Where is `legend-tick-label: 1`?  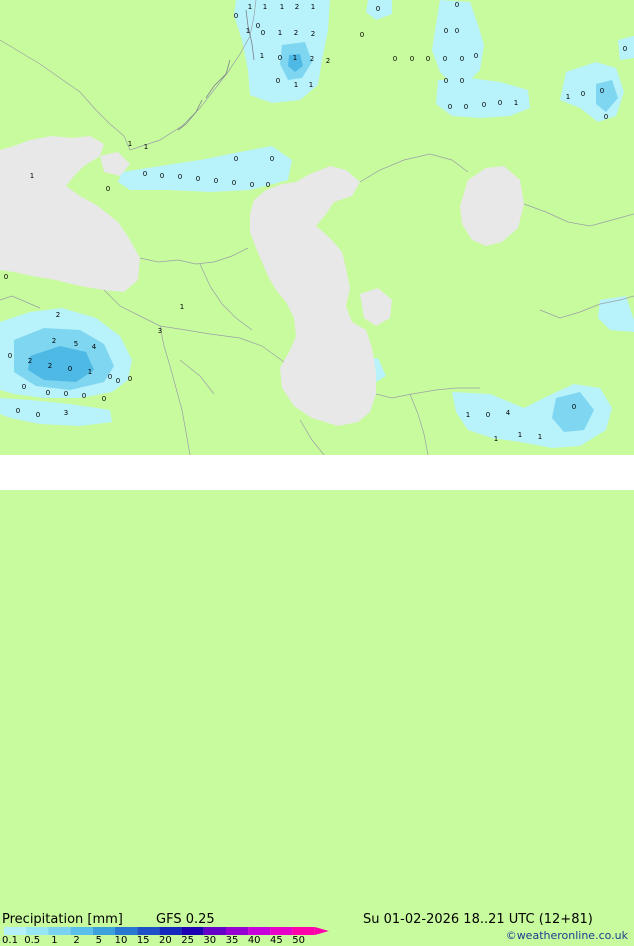 legend-tick-label: 1 is located at coordinates (54, 940).